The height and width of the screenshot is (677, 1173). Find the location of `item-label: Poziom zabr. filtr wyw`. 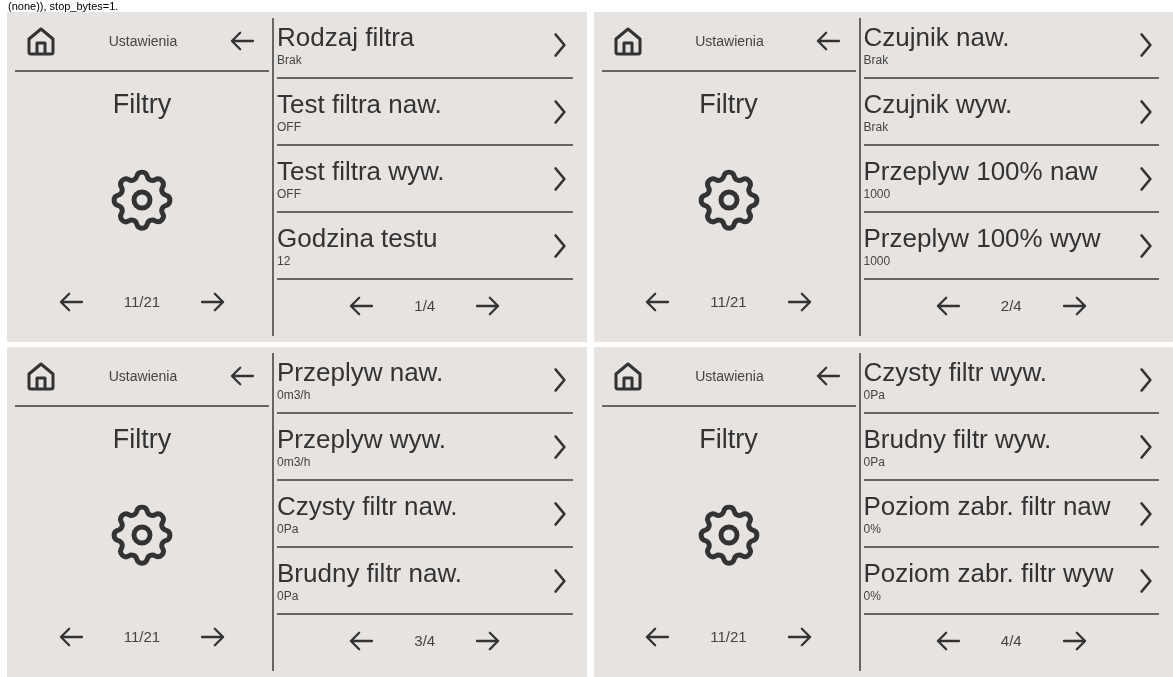

item-label: Poziom zabr. filtr wyw is located at coordinates (988, 572).